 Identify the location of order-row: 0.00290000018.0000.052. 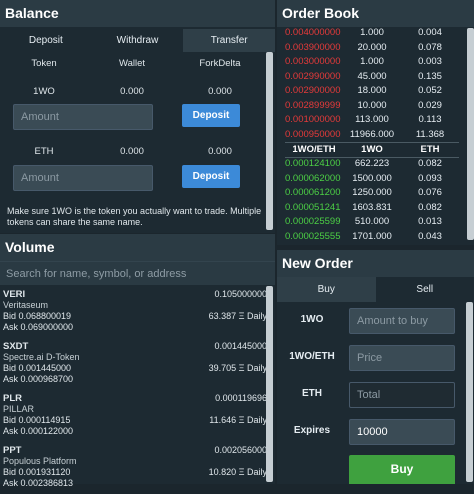
(372, 91).